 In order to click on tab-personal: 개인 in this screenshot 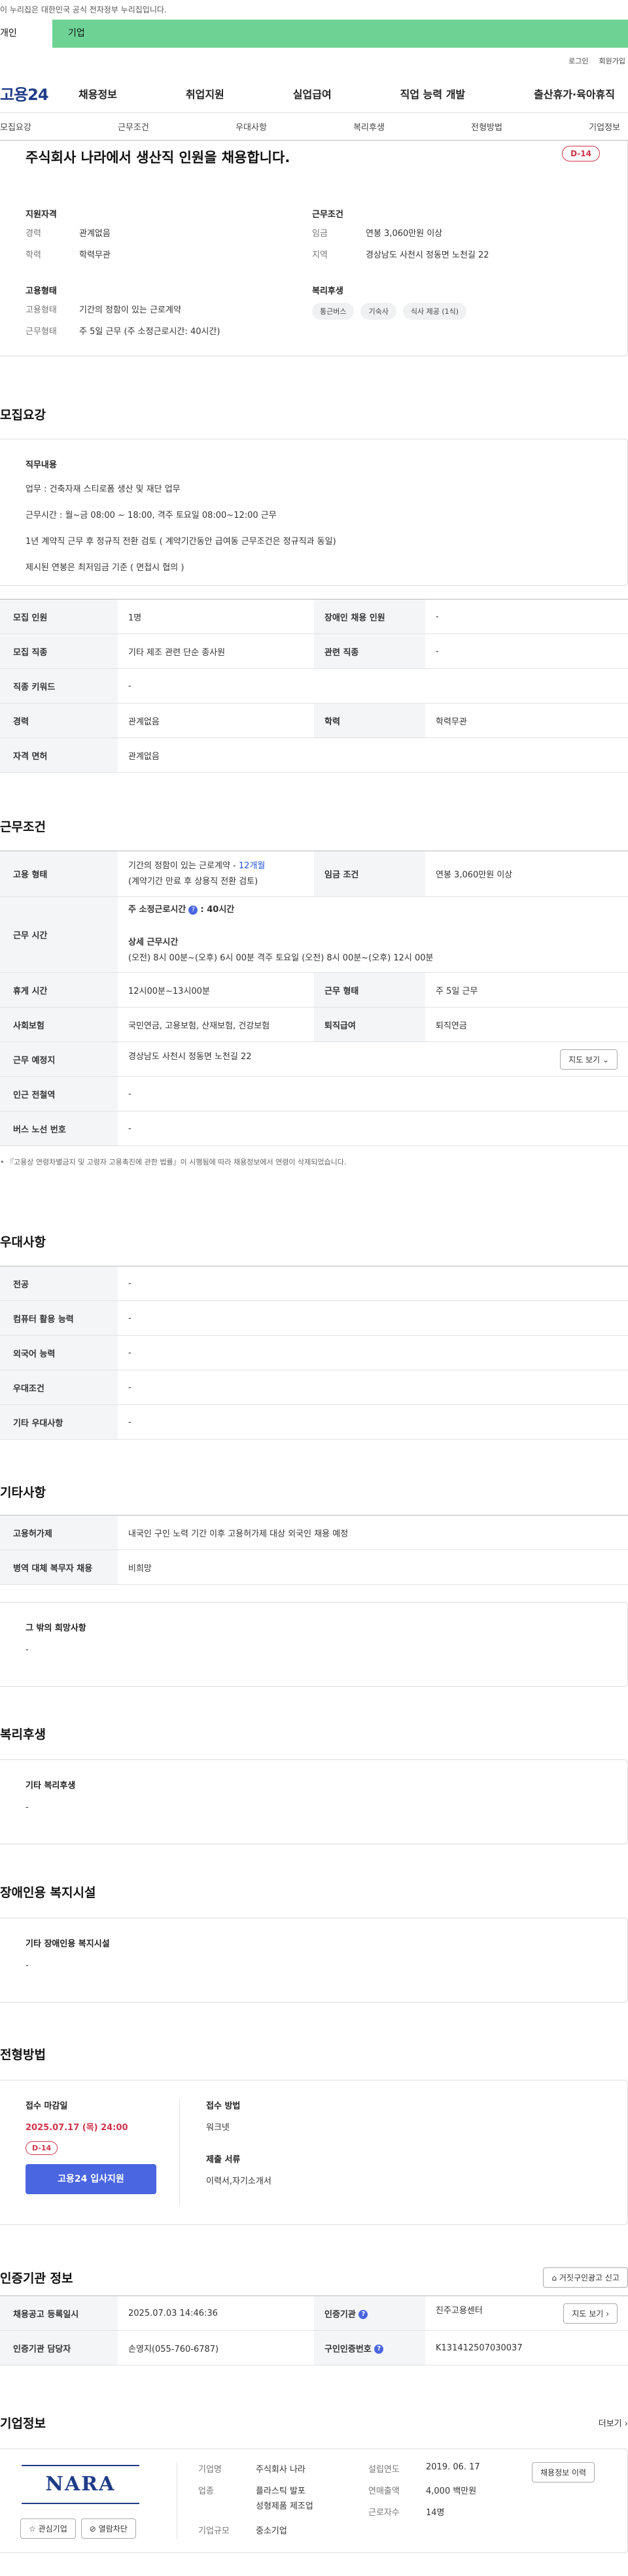, I will do `click(26, 34)`.